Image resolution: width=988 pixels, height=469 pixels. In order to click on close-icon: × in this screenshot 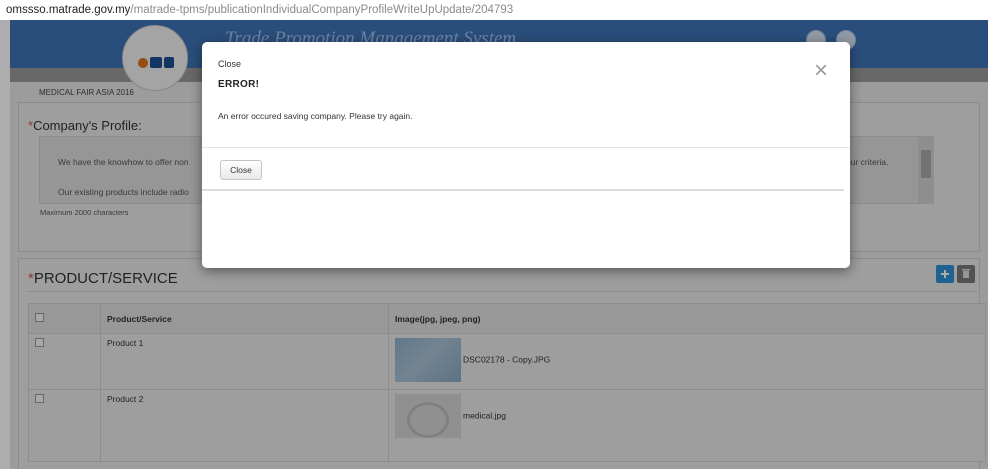, I will do `click(821, 71)`.